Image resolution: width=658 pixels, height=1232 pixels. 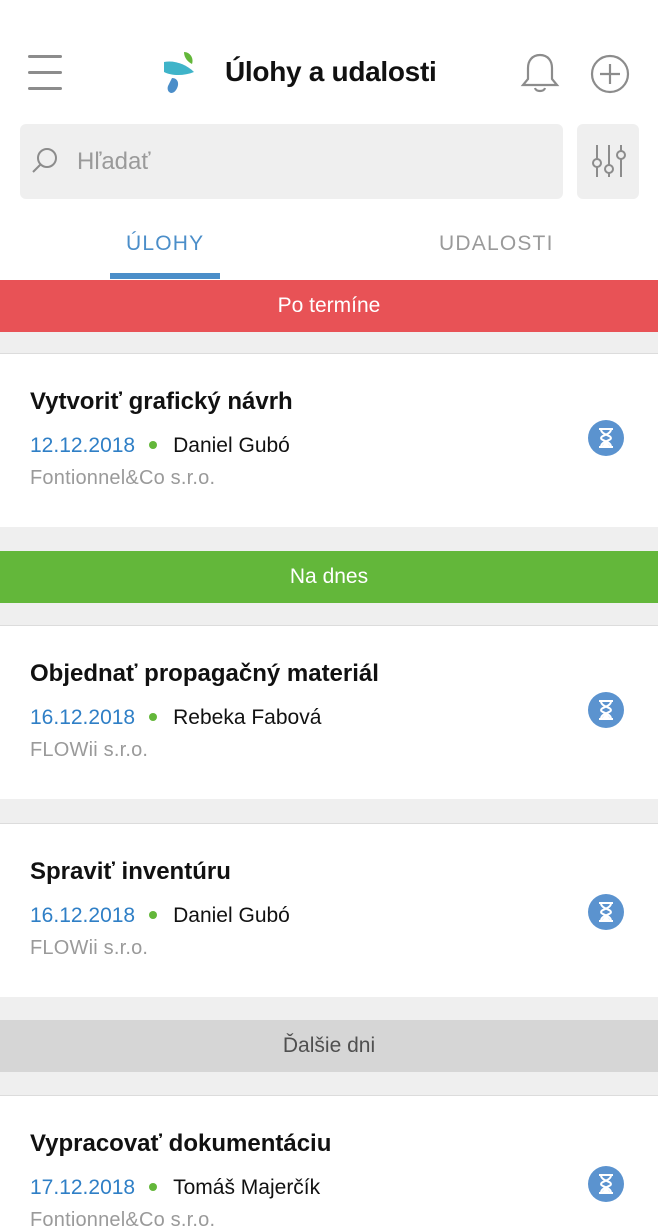 What do you see at coordinates (181, 1143) in the screenshot?
I see `task-title: Vypracovať dokumentáciu` at bounding box center [181, 1143].